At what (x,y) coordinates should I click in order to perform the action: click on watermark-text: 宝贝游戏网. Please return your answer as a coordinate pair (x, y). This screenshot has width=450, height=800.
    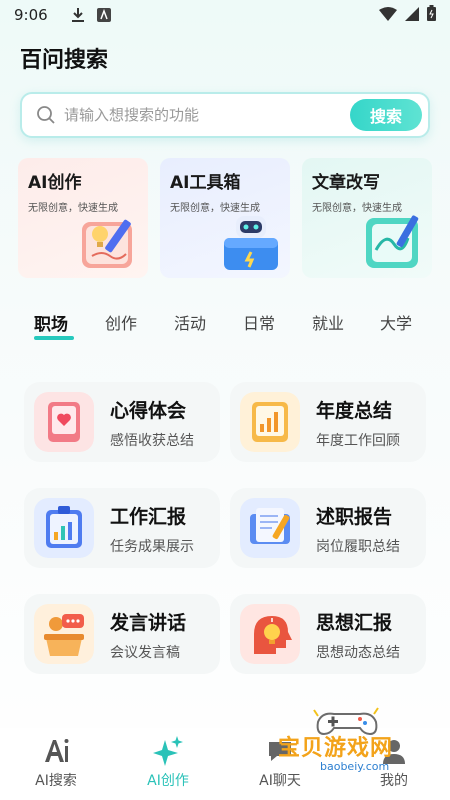
    Looking at the image, I should click on (336, 748).